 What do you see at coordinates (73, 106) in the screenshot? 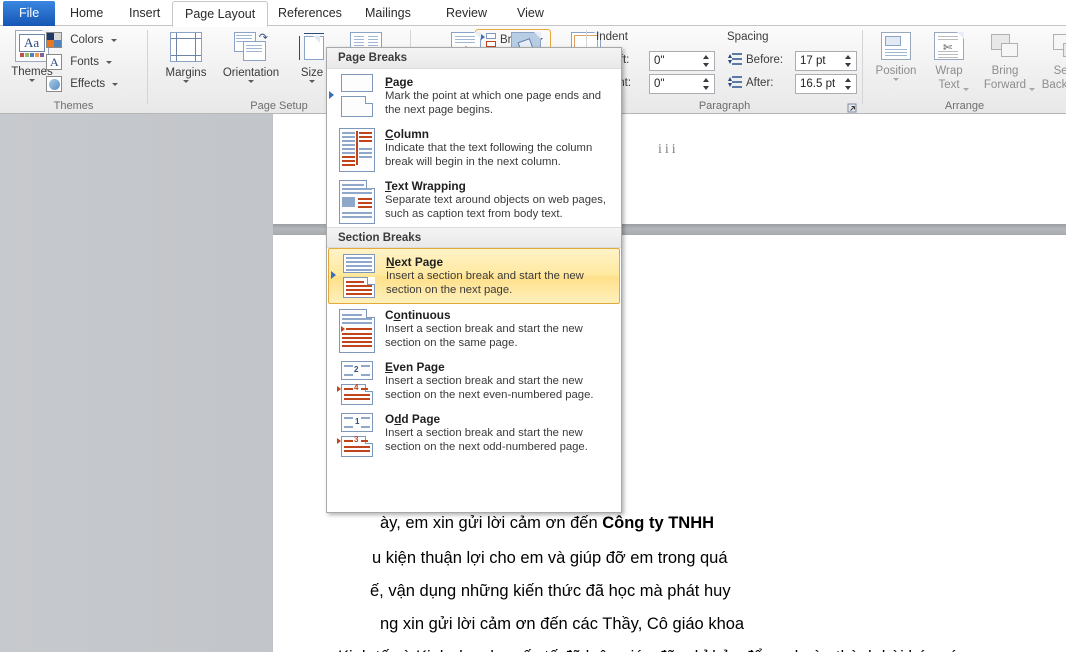
I see `group-label-themes: Themes` at bounding box center [73, 106].